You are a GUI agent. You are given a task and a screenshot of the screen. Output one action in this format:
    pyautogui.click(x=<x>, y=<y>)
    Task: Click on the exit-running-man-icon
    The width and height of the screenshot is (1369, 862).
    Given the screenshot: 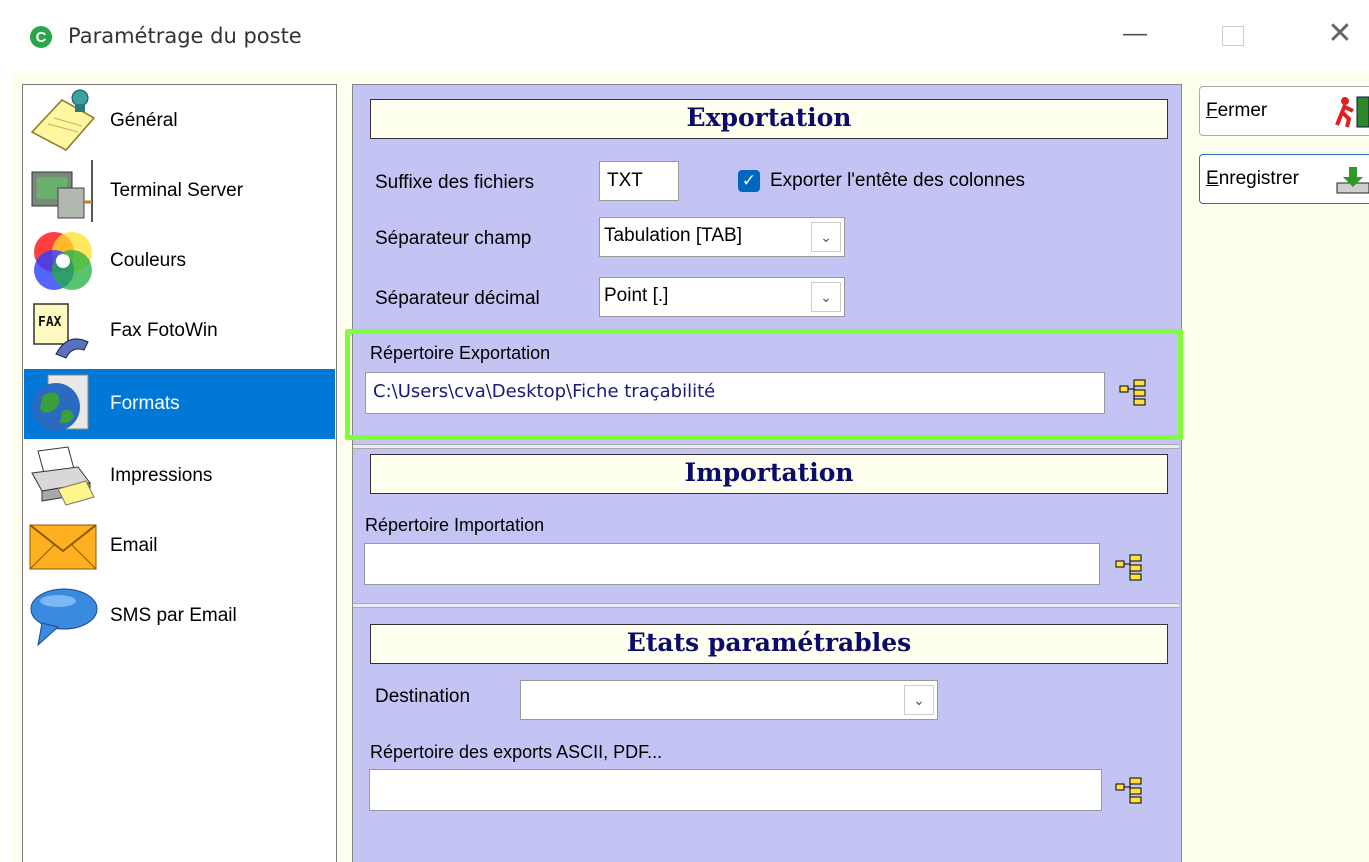 What is the action you would take?
    pyautogui.click(x=1352, y=112)
    